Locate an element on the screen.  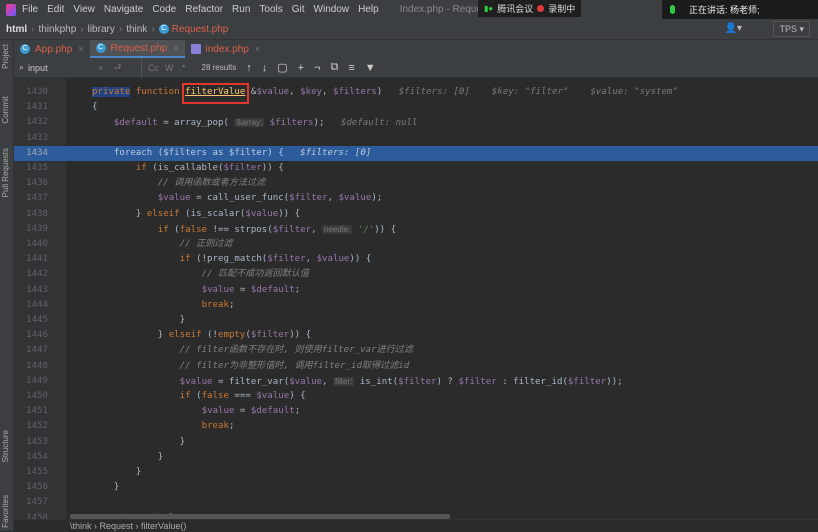
menu-tools: Tools is located at coordinates (270, 9).